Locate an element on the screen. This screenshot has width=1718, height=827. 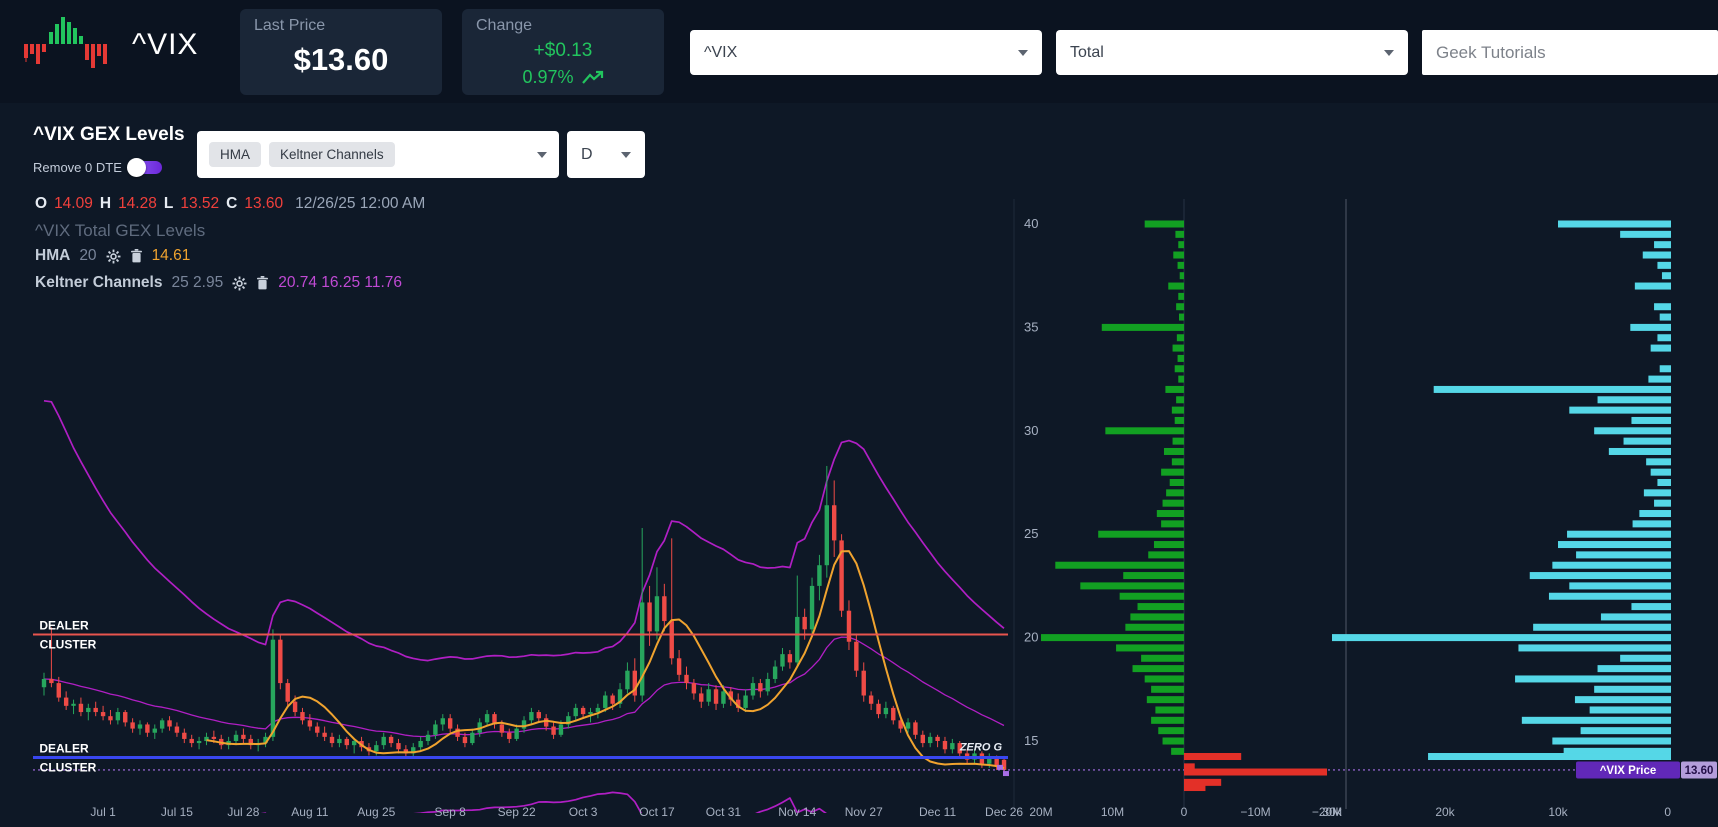
x-axis-date-tick: Sep 22 is located at coordinates (517, 812).